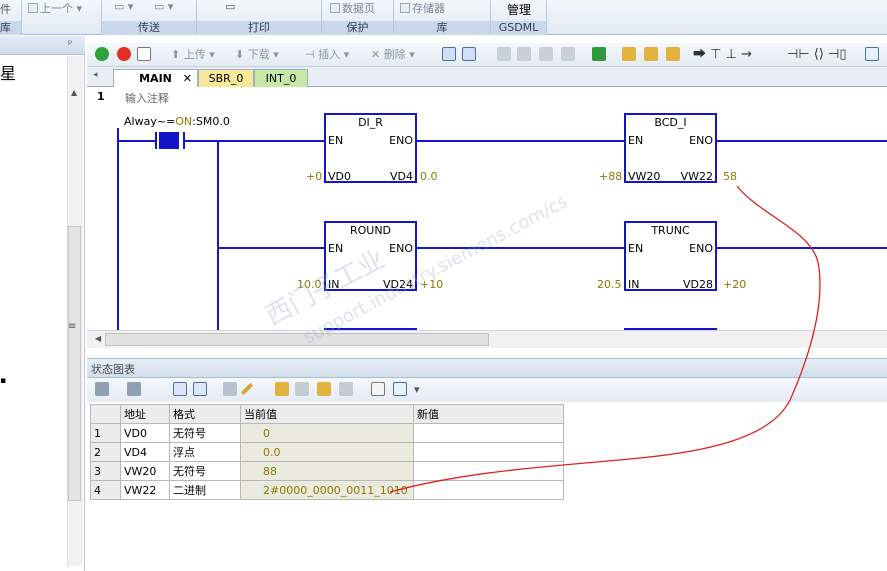 Image resolution: width=887 pixels, height=571 pixels. I want to click on toolbar-icon-d, so click(568, 54).